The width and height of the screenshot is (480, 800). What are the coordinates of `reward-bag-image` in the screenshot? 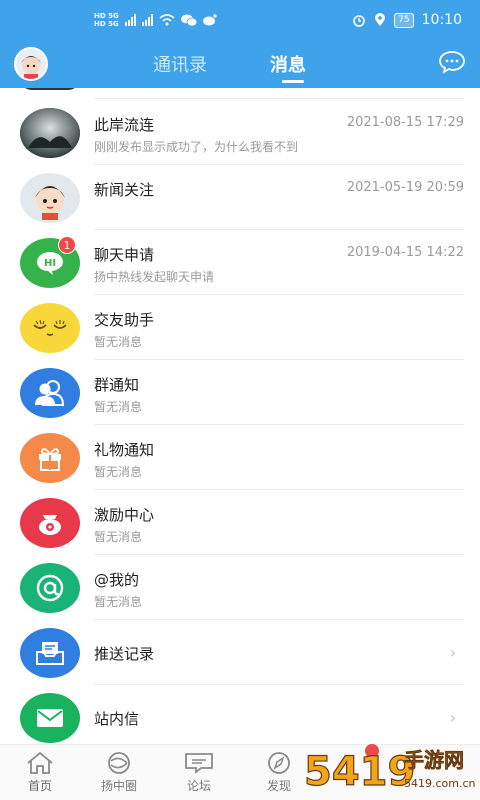 It's located at (50, 525).